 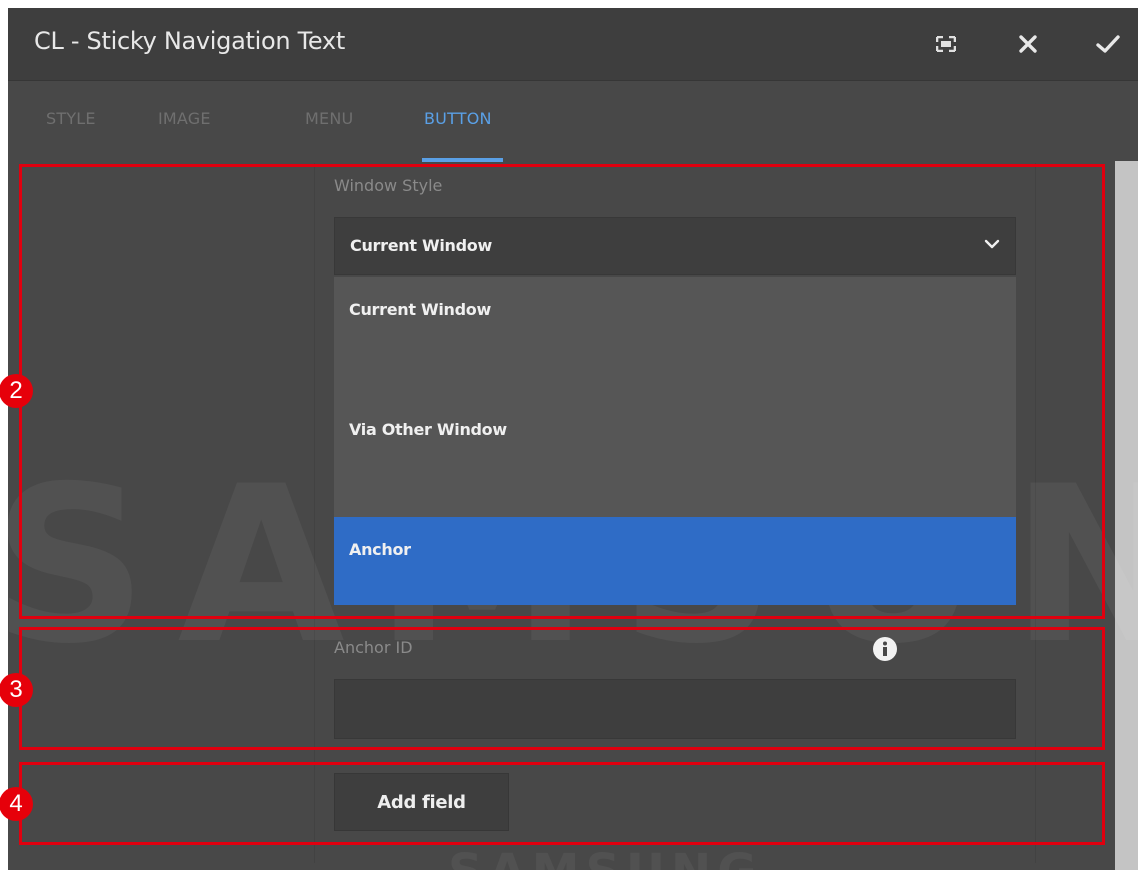 What do you see at coordinates (573, 44) in the screenshot?
I see `dialog-titlebar: CL - Sticky Navigation Text` at bounding box center [573, 44].